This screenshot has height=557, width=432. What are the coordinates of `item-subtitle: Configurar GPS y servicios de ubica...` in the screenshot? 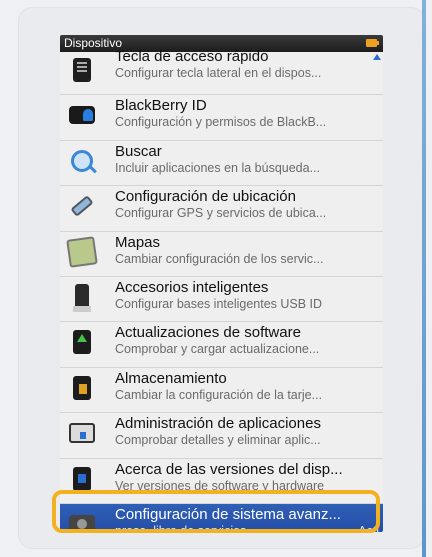 It's located at (221, 213).